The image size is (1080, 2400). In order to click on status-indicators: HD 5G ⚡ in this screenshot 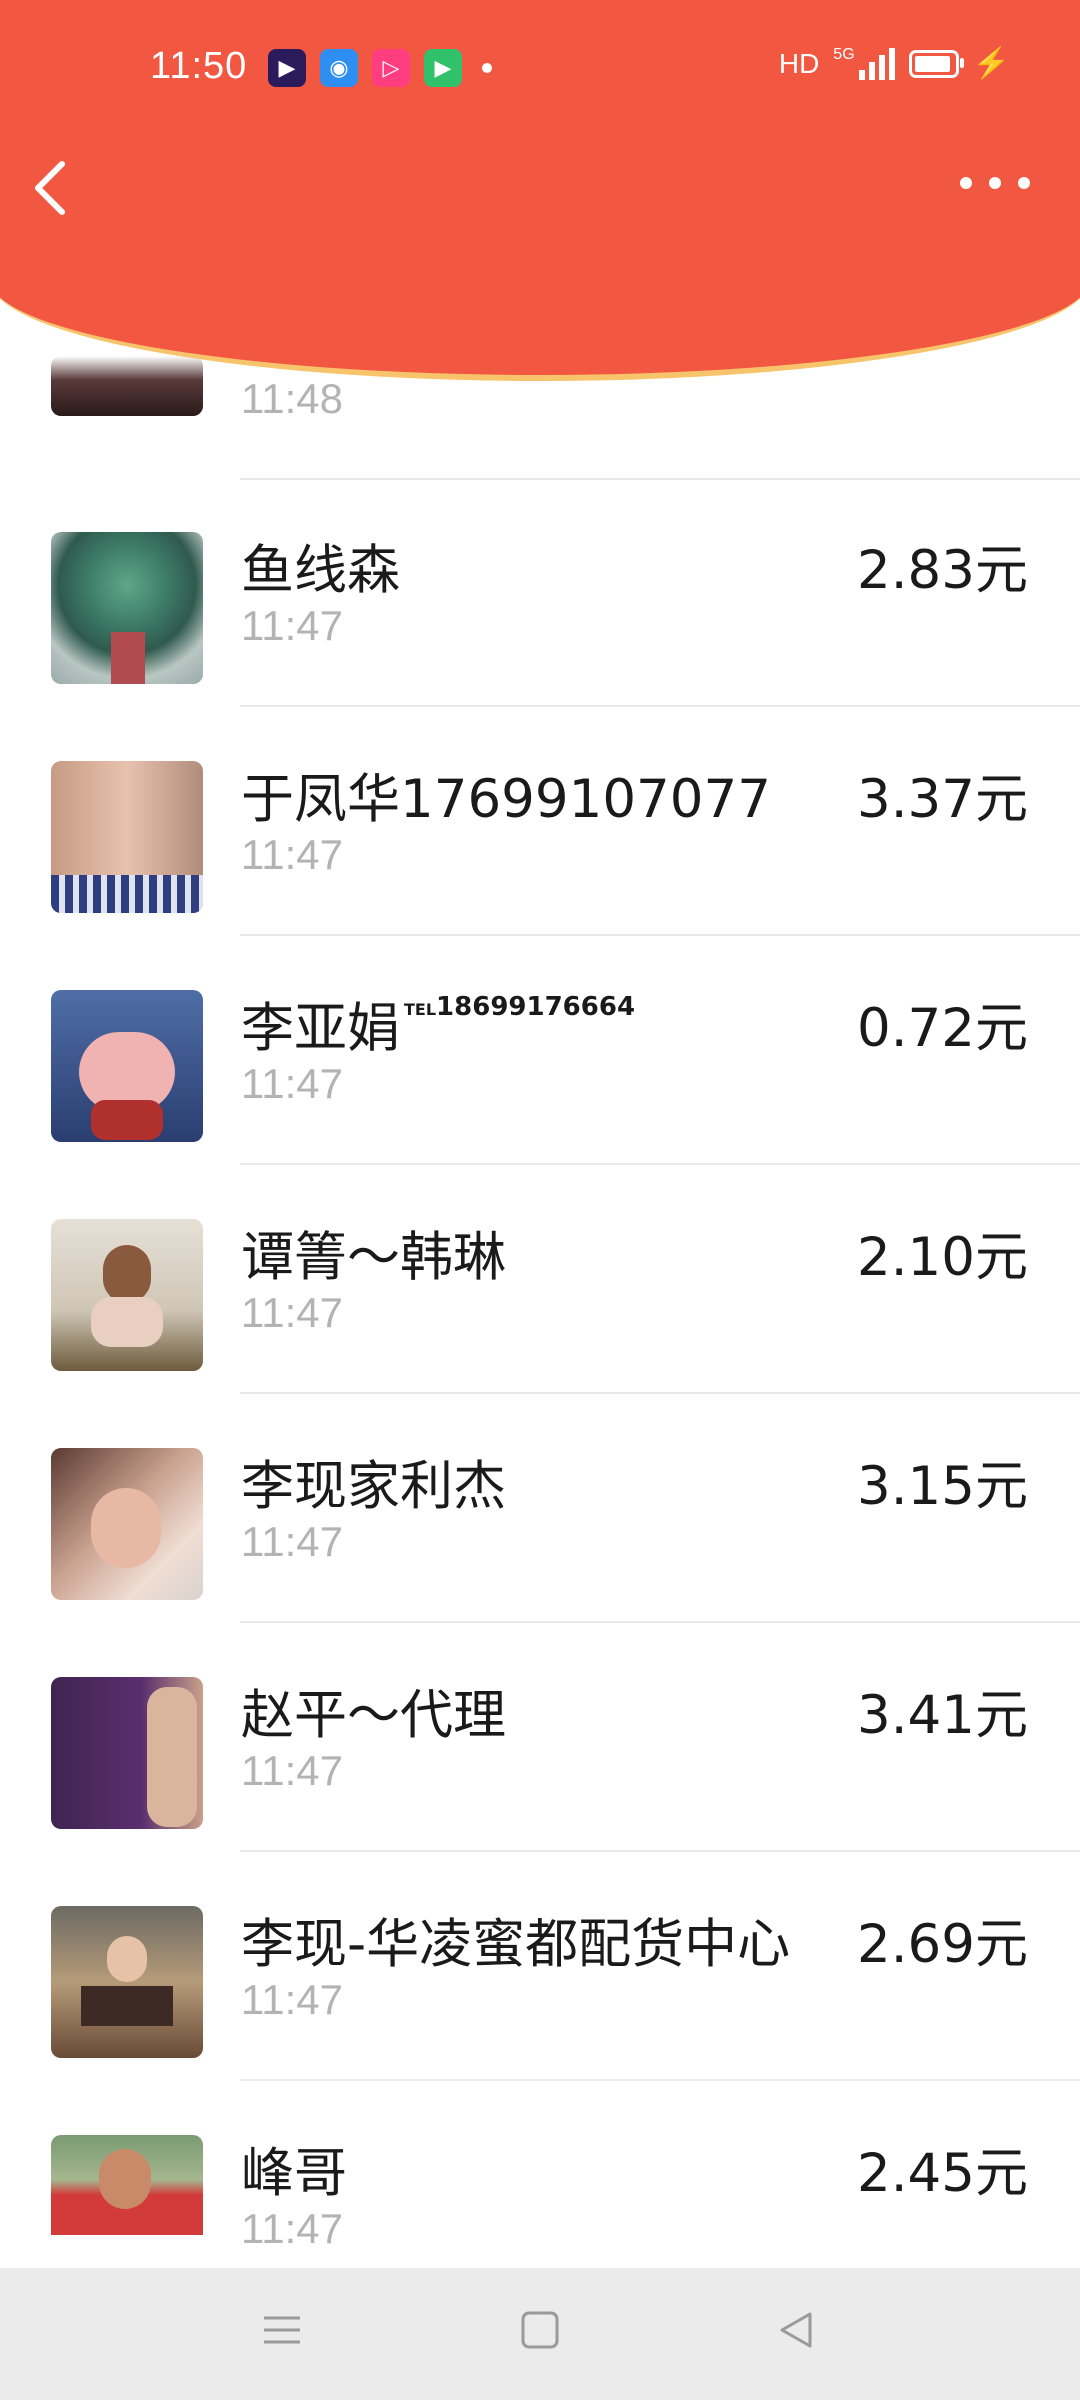, I will do `click(894, 63)`.